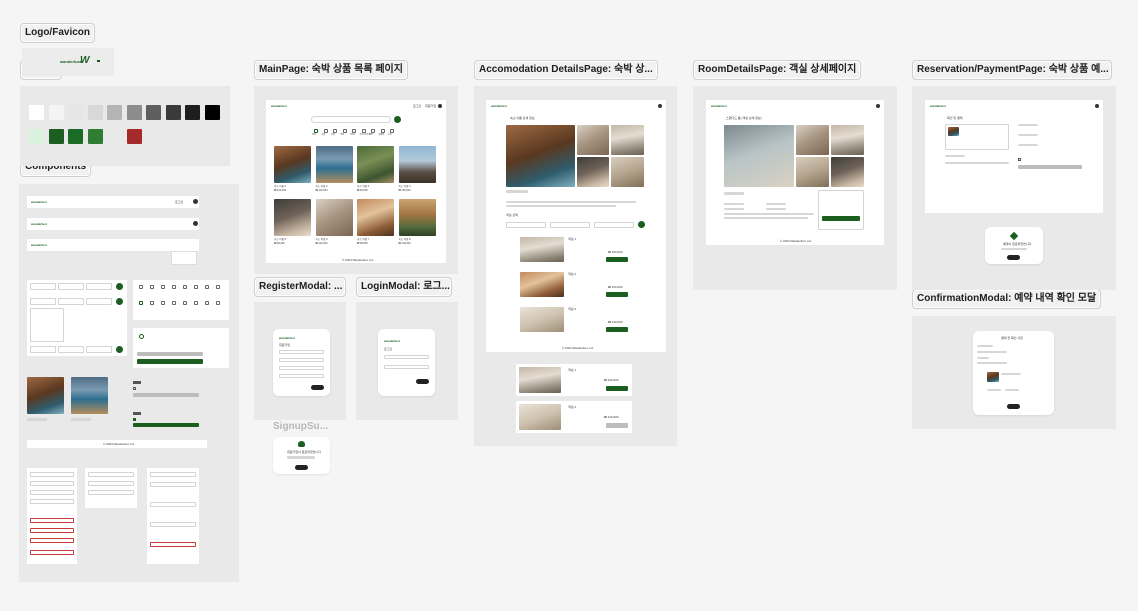  What do you see at coordinates (392, 133) in the screenshot?
I see `category-tab: 한옥` at bounding box center [392, 133].